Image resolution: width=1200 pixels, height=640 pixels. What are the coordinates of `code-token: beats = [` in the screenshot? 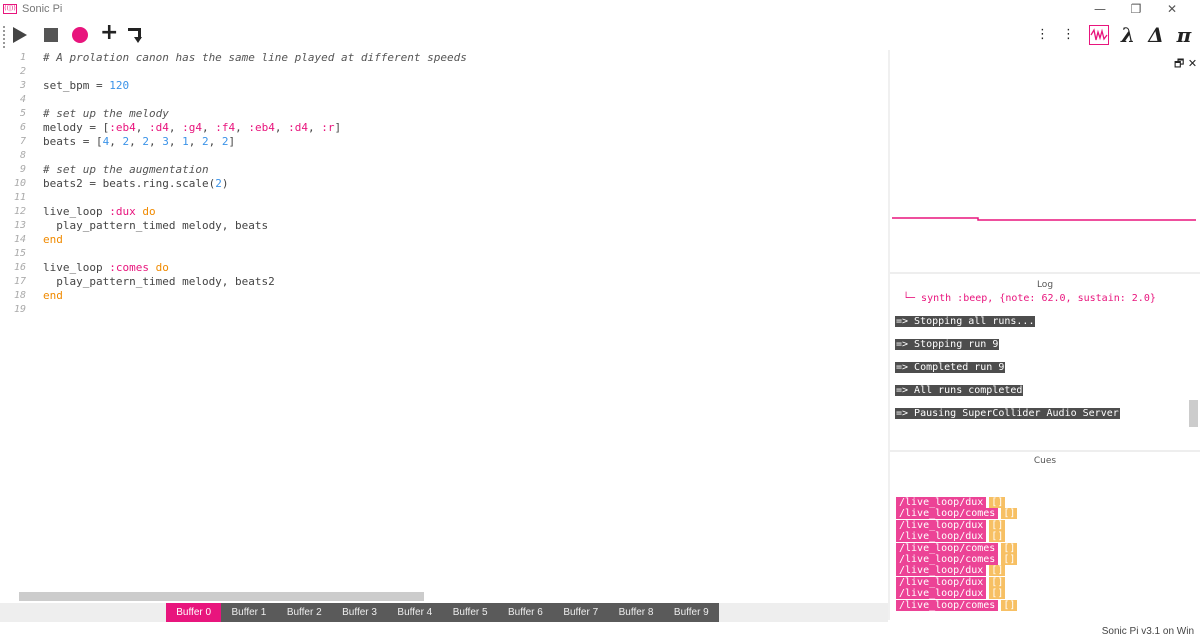 It's located at (73, 141).